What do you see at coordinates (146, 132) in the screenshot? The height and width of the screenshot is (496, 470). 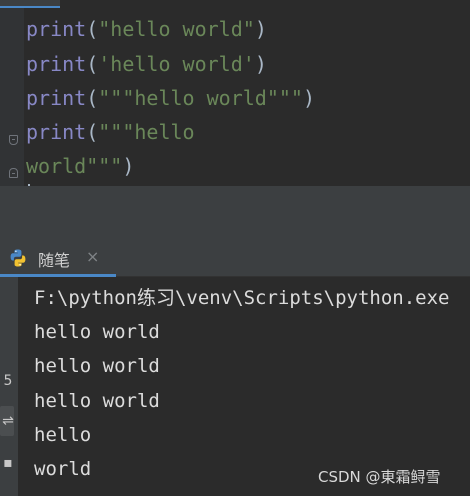 I see `code-string: """hello` at bounding box center [146, 132].